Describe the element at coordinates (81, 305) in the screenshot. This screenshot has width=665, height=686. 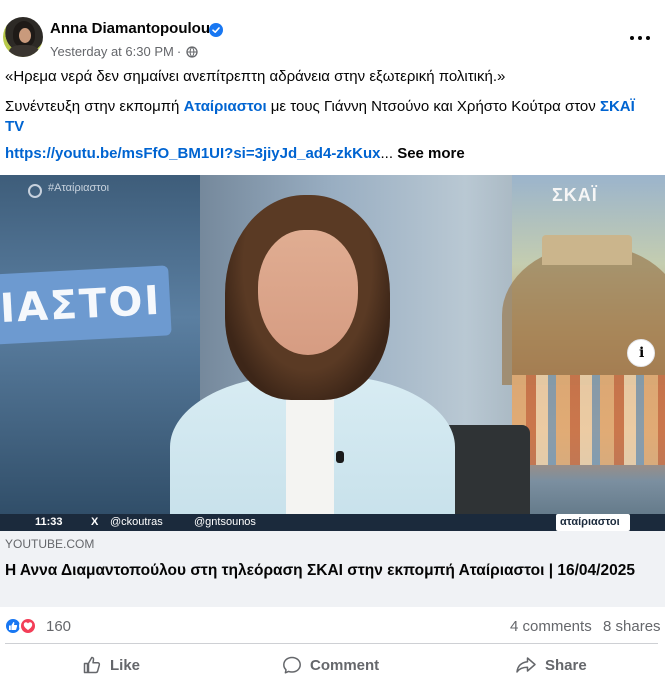
I see `studio-banner-text: ΙΑΣΤΟΙ` at that location.